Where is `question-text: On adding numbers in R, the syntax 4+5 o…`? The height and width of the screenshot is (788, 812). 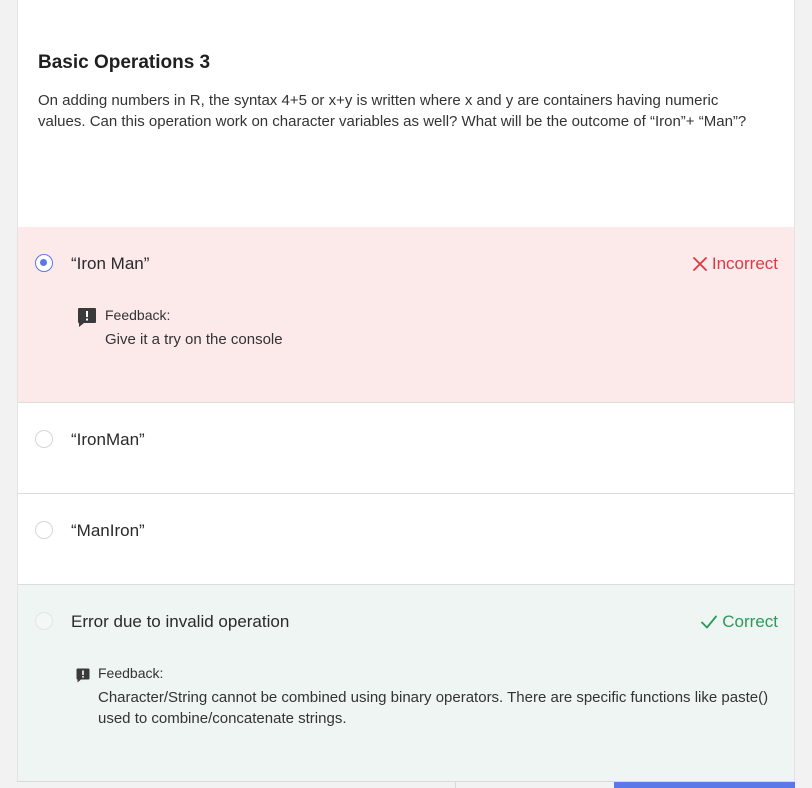
question-text: On adding numbers in R, the syntax 4+5 o… is located at coordinates (392, 111).